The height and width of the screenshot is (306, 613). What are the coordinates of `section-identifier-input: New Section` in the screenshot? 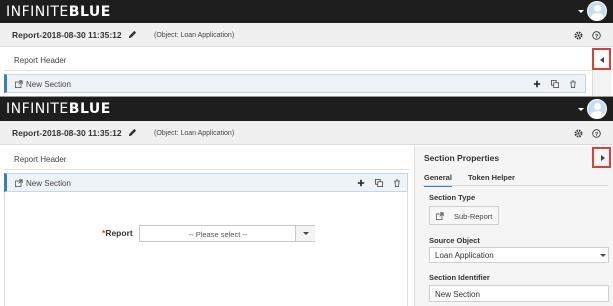 It's located at (519, 293).